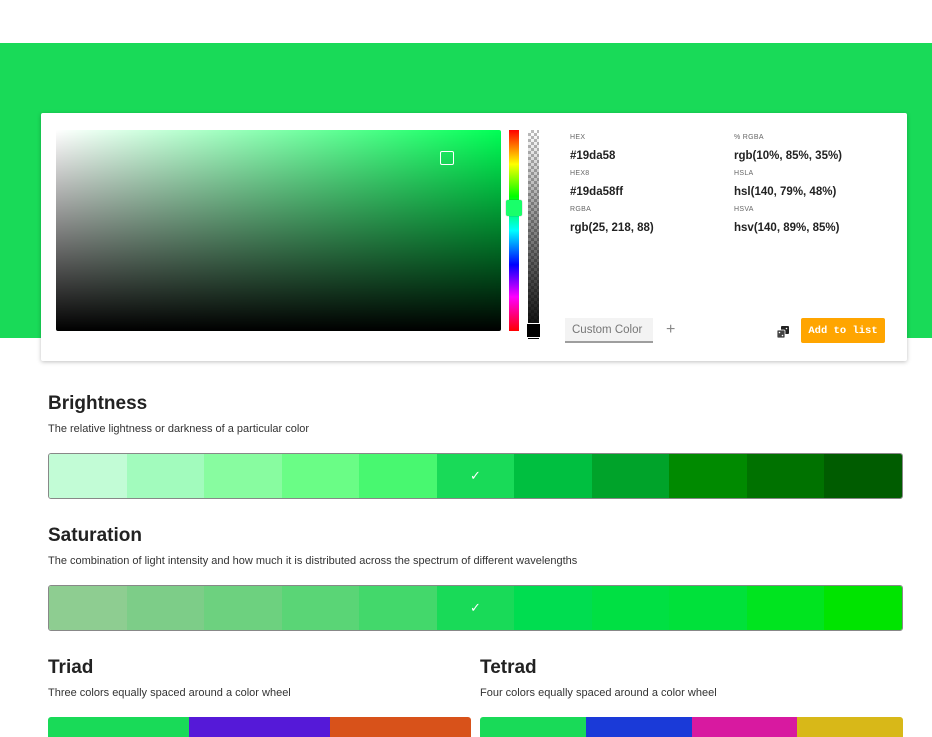 The height and width of the screenshot is (737, 932). Describe the element at coordinates (592, 156) in the screenshot. I see `hex-value: #19da58` at that location.